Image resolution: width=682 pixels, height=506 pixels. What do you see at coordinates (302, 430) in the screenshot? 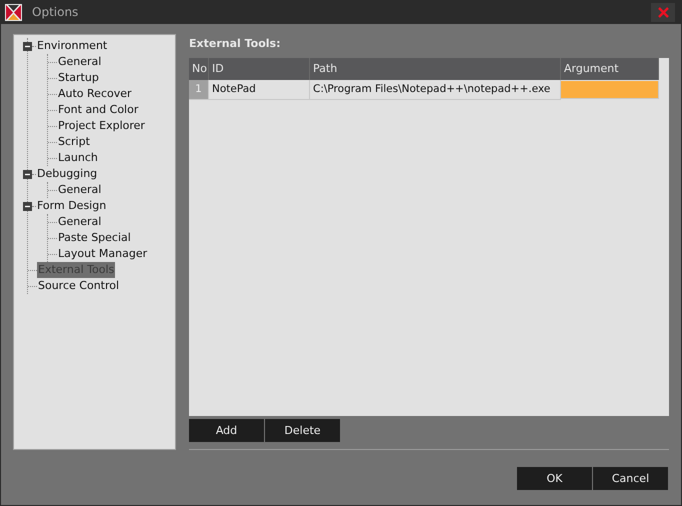
I see `delete-button: Delete` at bounding box center [302, 430].